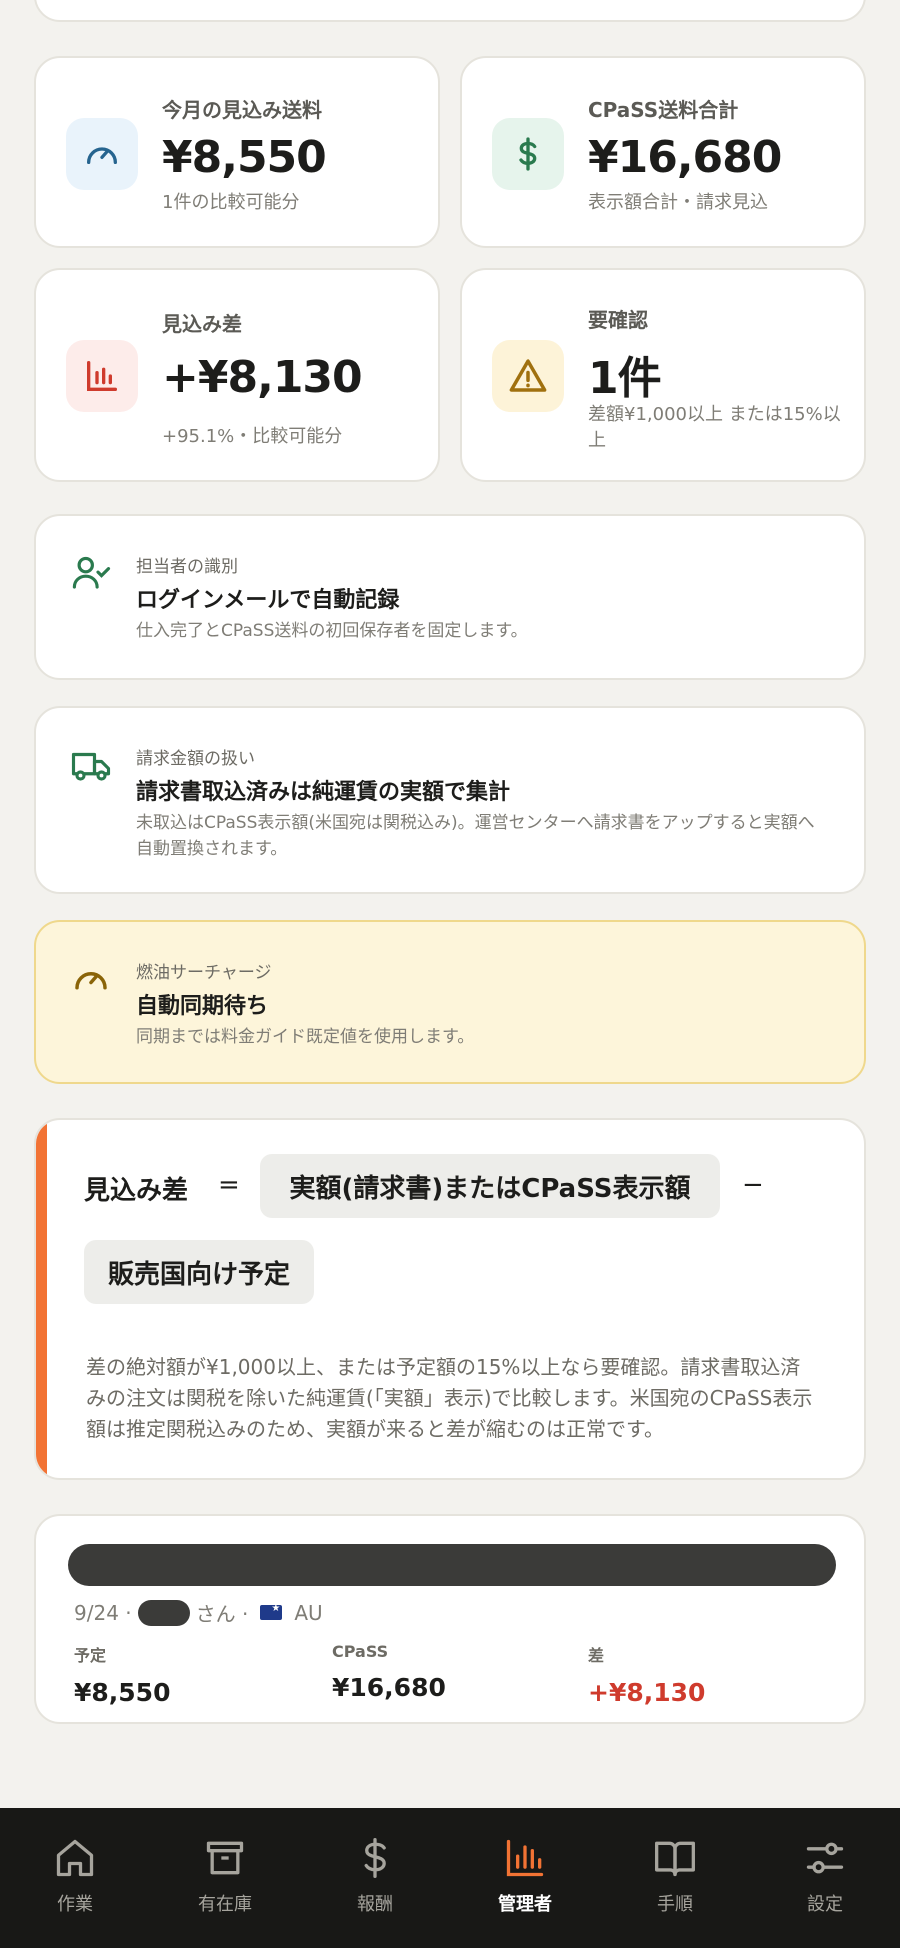  I want to click on cpass-value: ¥16,680, so click(389, 1687).